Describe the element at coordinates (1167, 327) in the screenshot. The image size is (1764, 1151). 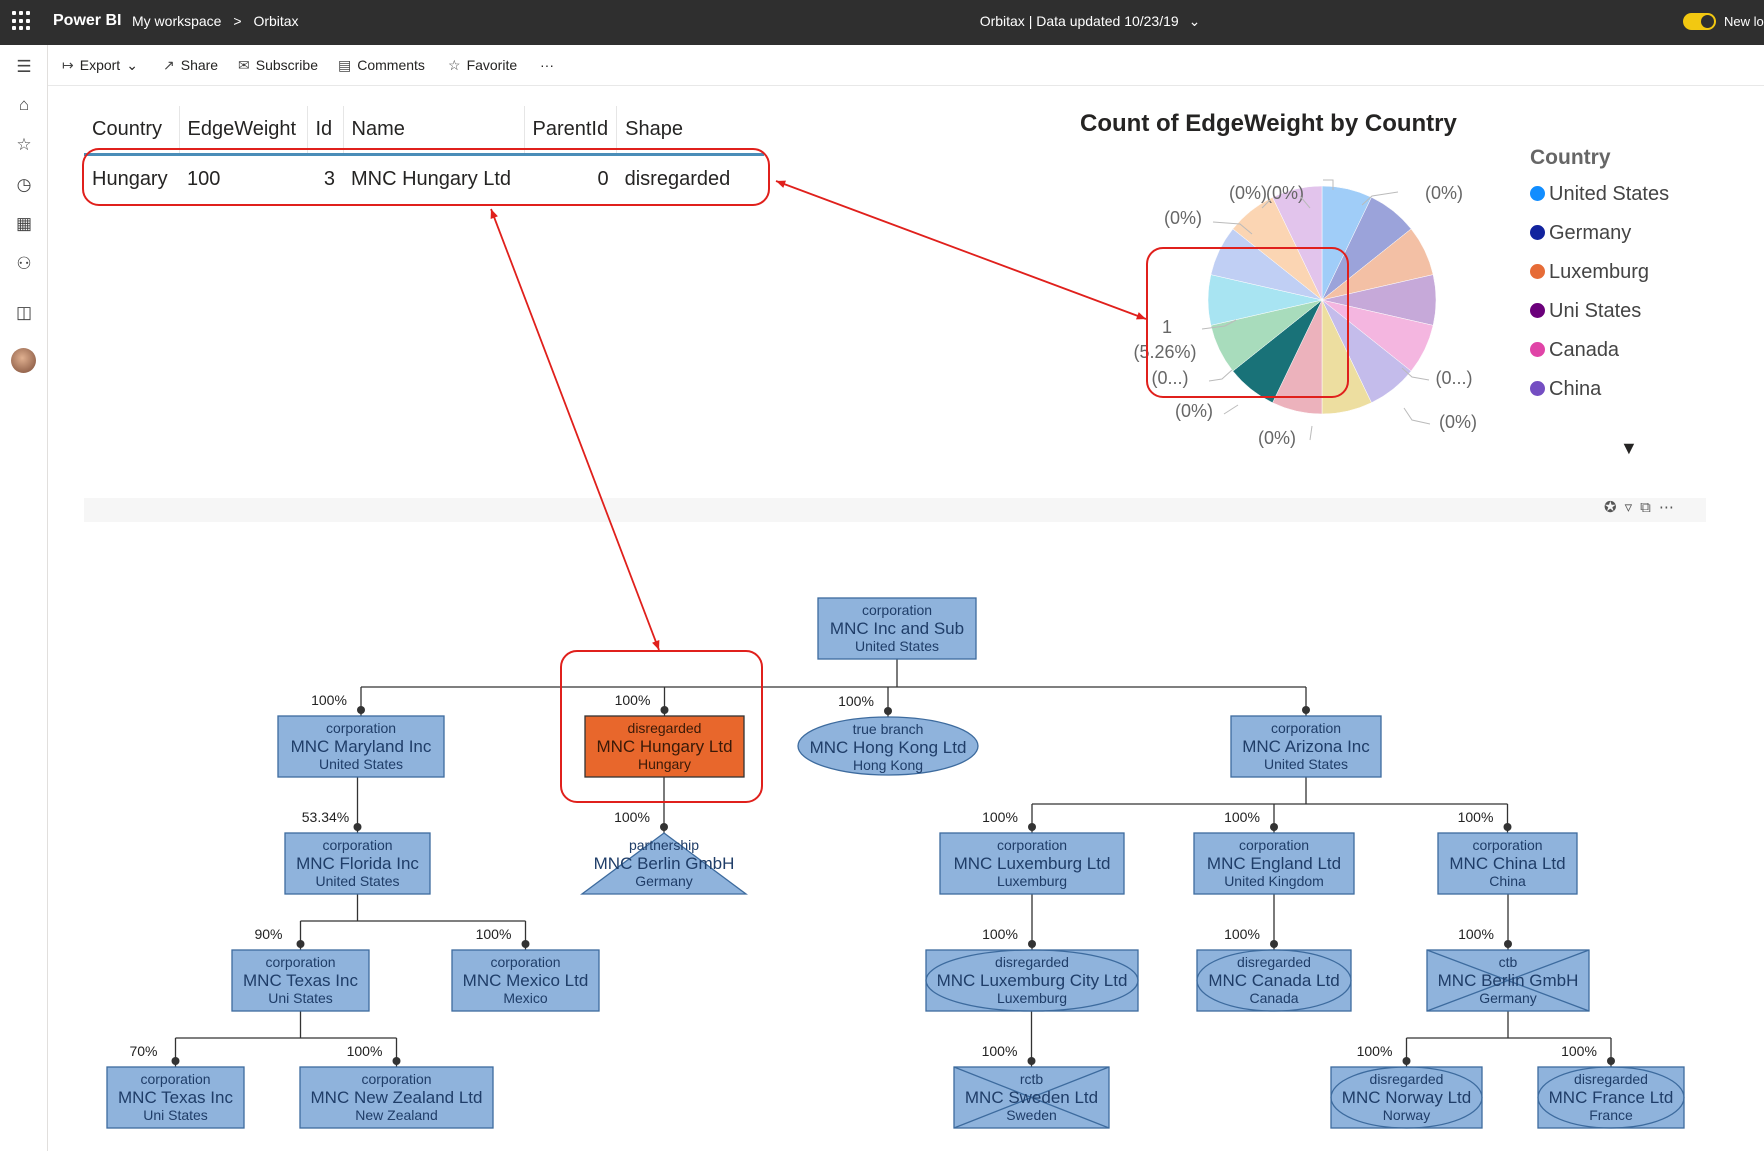
I see `pie-data-label: 1` at that location.